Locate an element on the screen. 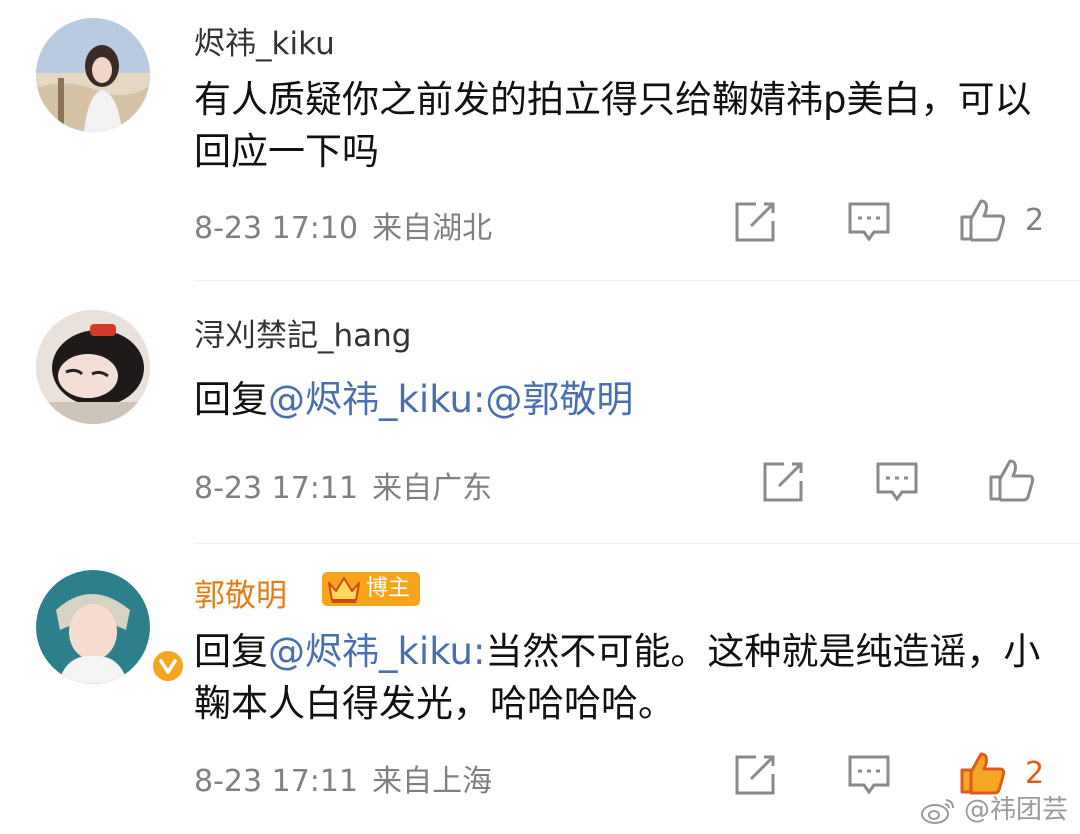  comment-text: 回复@烬祎_kiku:当然不可能。这种就是纯造谣，小鞠本人白得发光，哈哈哈哈。 is located at coordinates (619, 678).